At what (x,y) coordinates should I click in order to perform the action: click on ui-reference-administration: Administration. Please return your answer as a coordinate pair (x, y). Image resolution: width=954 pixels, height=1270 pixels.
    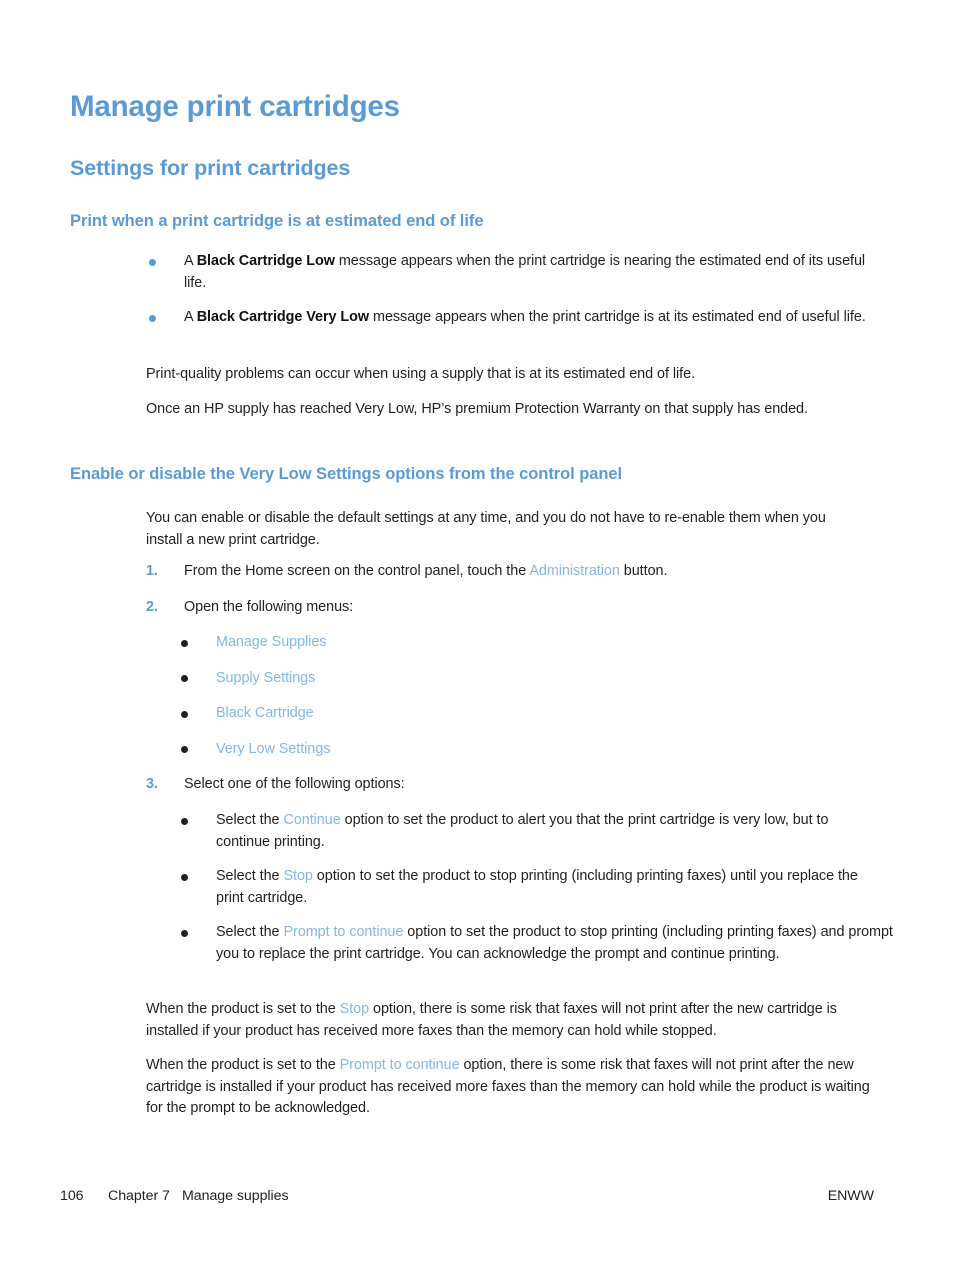
    Looking at the image, I should click on (574, 571).